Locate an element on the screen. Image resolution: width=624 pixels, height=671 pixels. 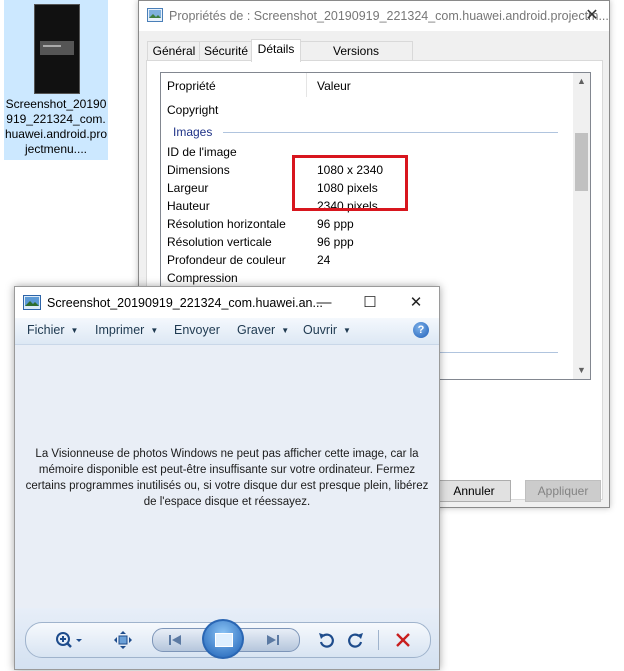
row-width-label: Largeur is located at coordinates (188, 188).